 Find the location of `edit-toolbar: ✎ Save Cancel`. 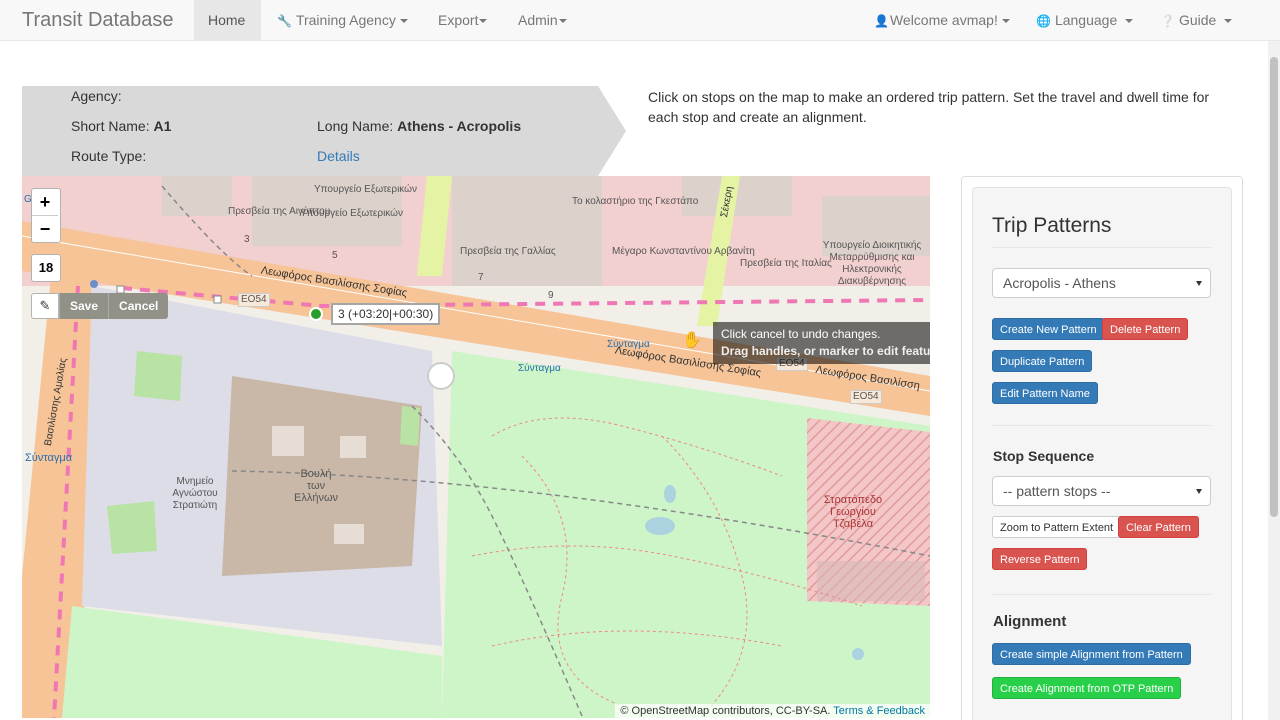

edit-toolbar: ✎ Save Cancel is located at coordinates (100, 306).